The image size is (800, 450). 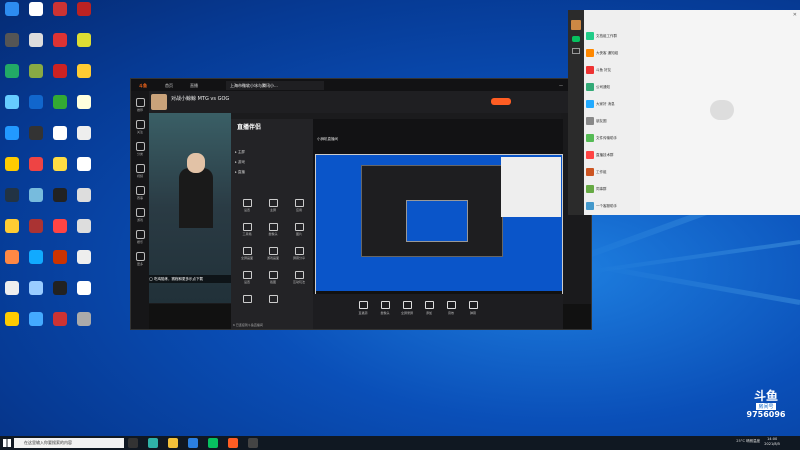 I want to click on store-icon, so click(x=193, y=443).